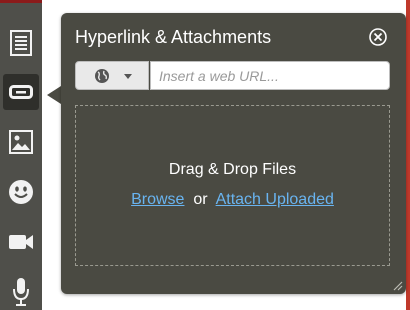 The image size is (410, 310). What do you see at coordinates (232, 169) in the screenshot?
I see `dropzone-title: Drag & Drop Files` at bounding box center [232, 169].